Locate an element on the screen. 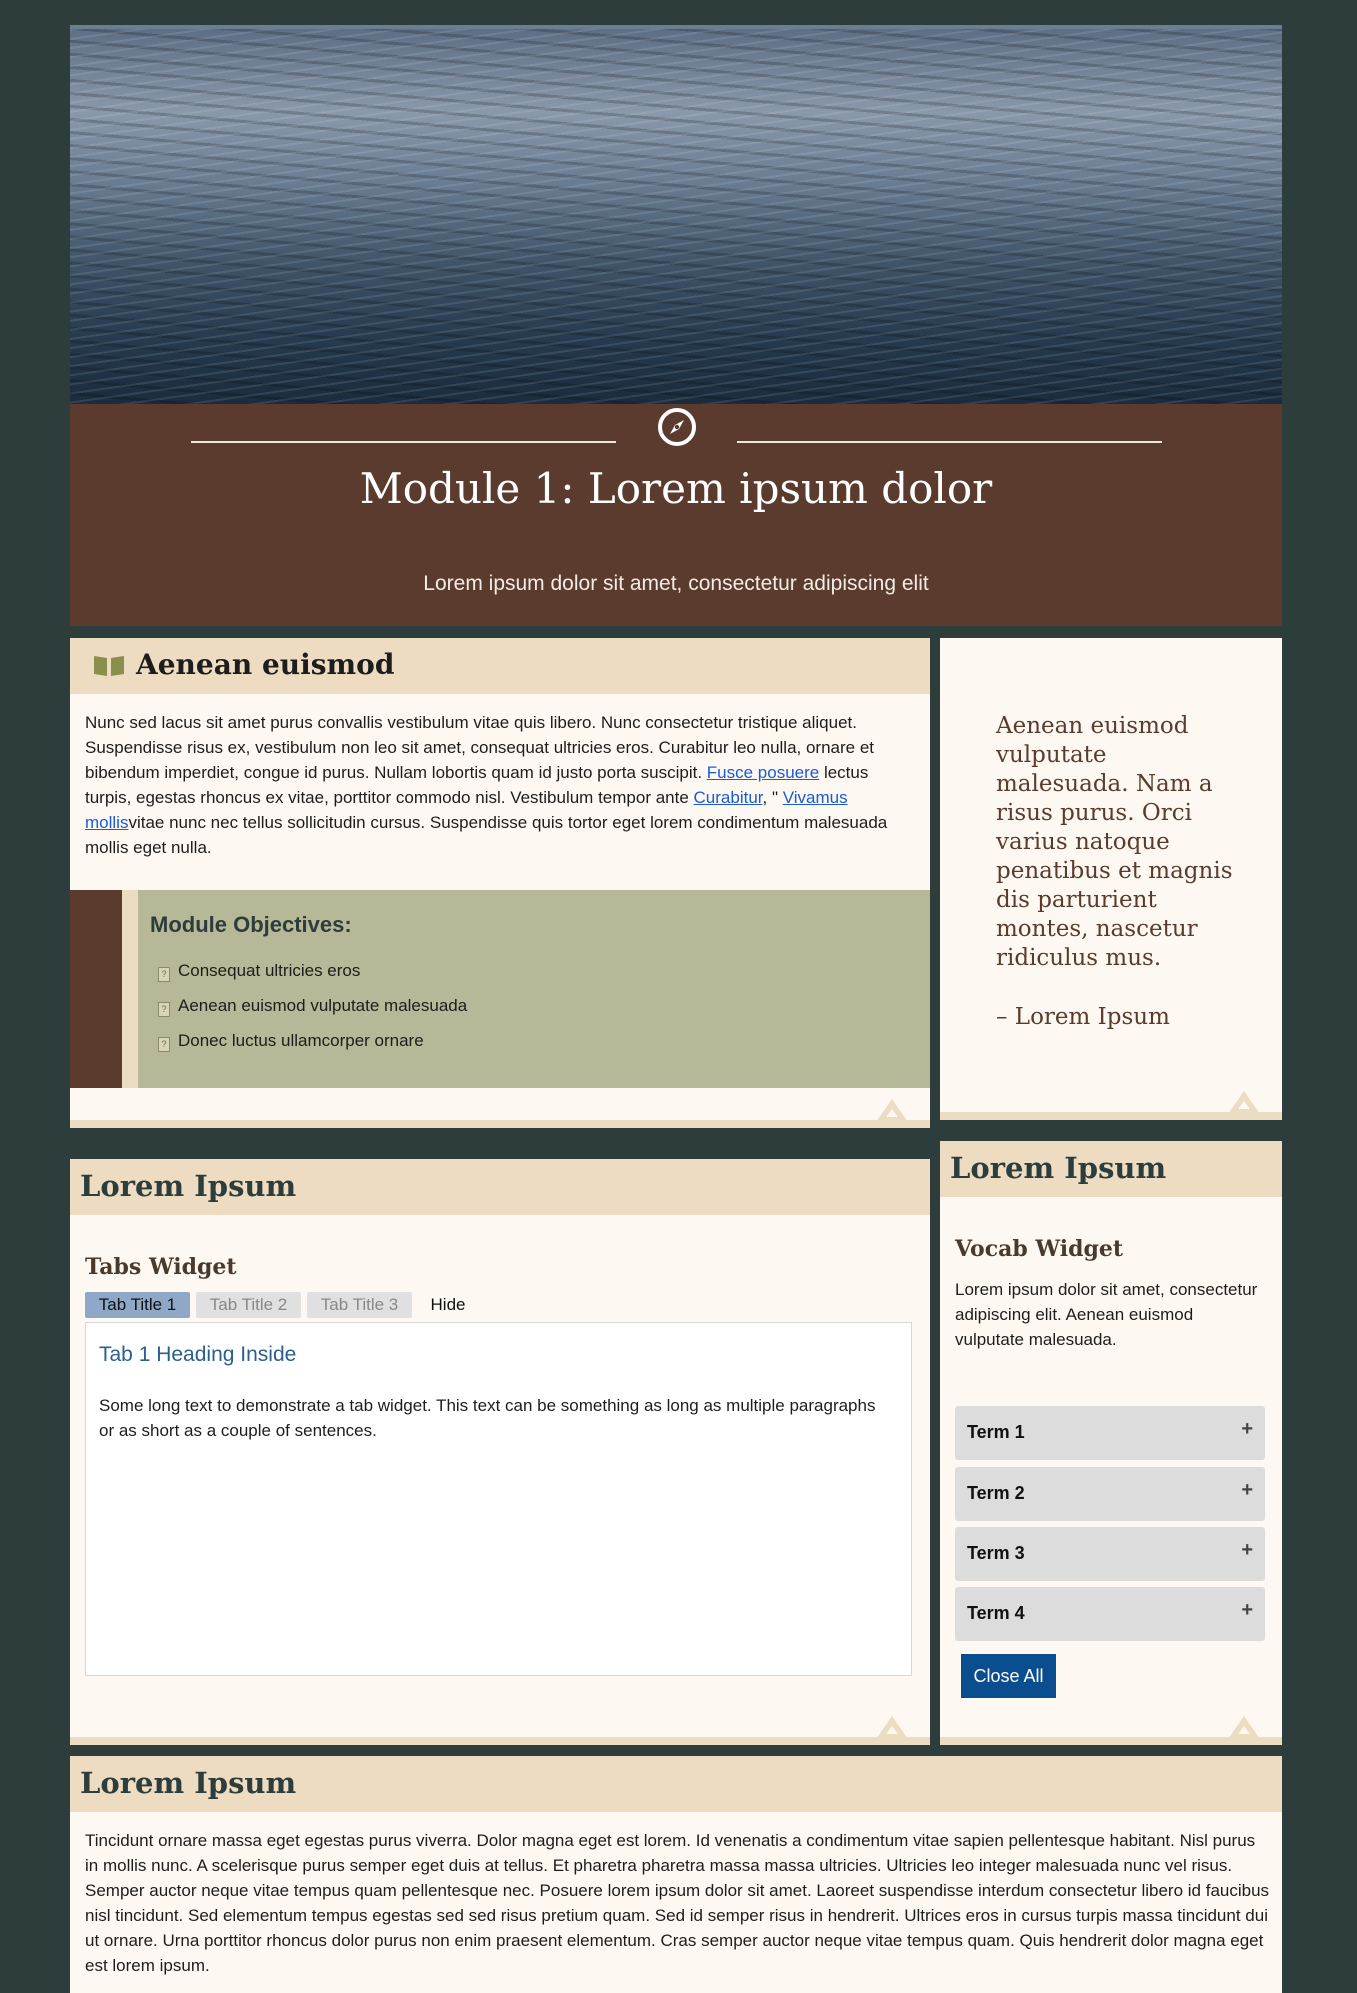 The width and height of the screenshot is (1357, 1993). vocab-card-heading: Lorem Ipsum is located at coordinates (1058, 1168).